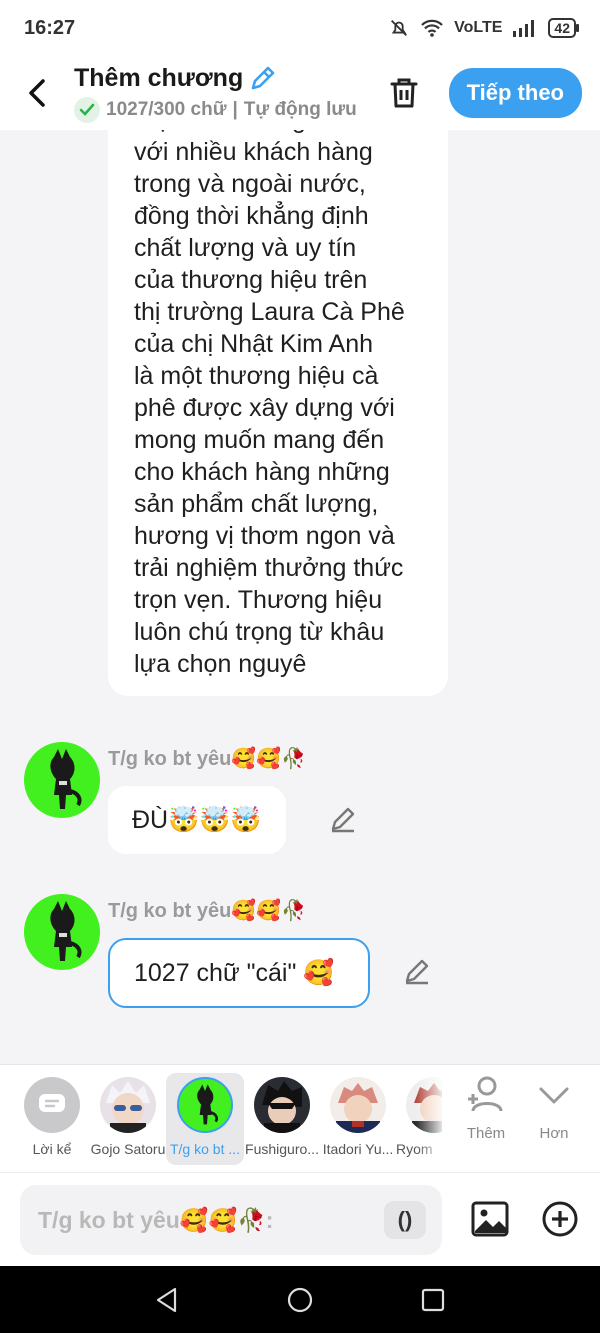 The height and width of the screenshot is (1333, 600). Describe the element at coordinates (300, 28) in the screenshot. I see `status-bar: 16:27 VoLTE 42` at that location.